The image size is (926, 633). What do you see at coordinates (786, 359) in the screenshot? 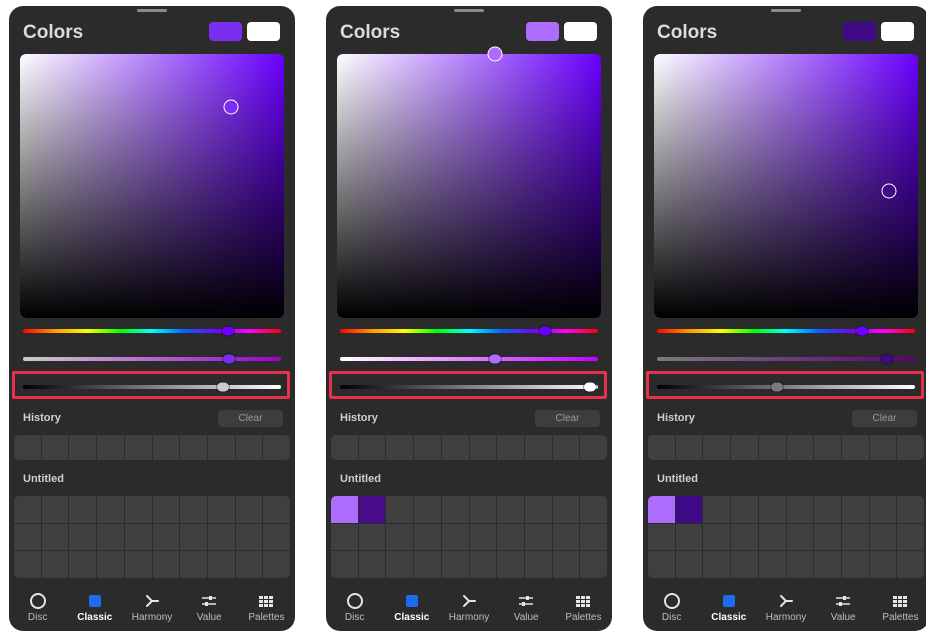
I see `saturation-slider` at bounding box center [786, 359].